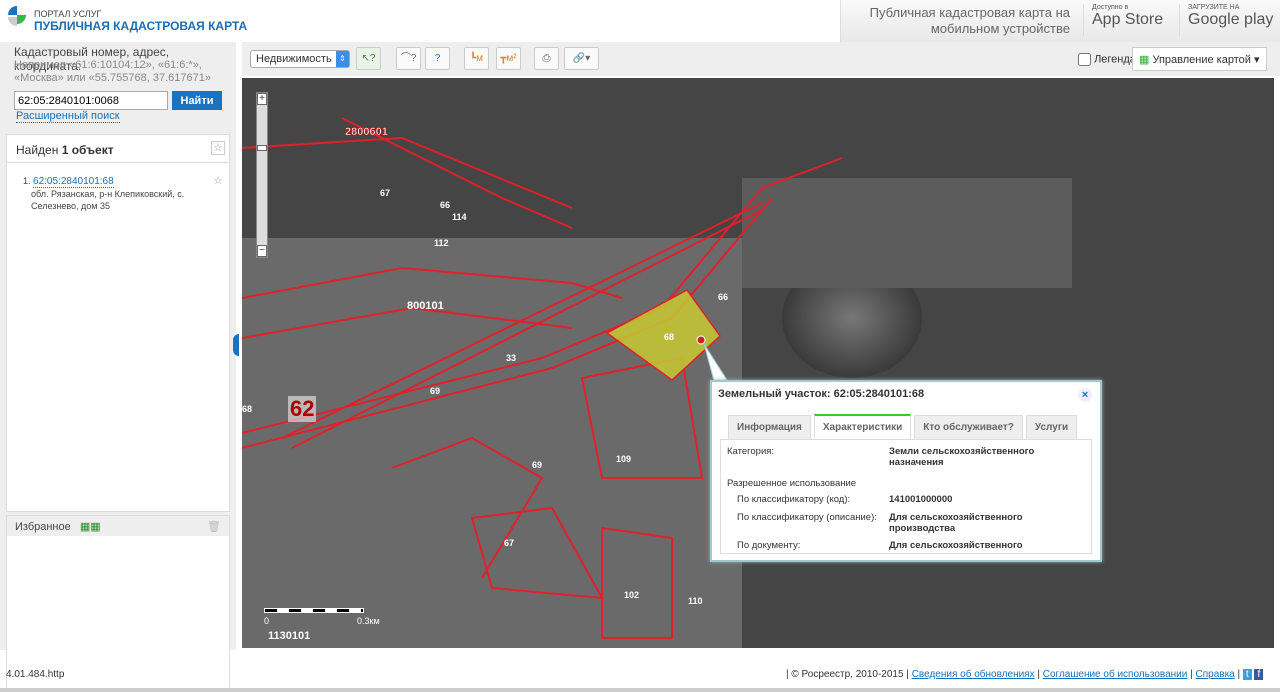 The image size is (1280, 692). What do you see at coordinates (68, 14) in the screenshot?
I see `portal-label: ПОРТАЛ УСЛУГ` at bounding box center [68, 14].